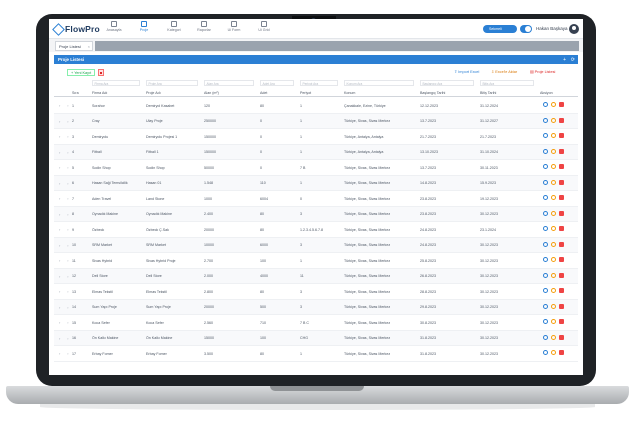 The image size is (635, 423). Describe the element at coordinates (449, 93) in the screenshot. I see `column-header: Başlangıç Tarihi` at that location.